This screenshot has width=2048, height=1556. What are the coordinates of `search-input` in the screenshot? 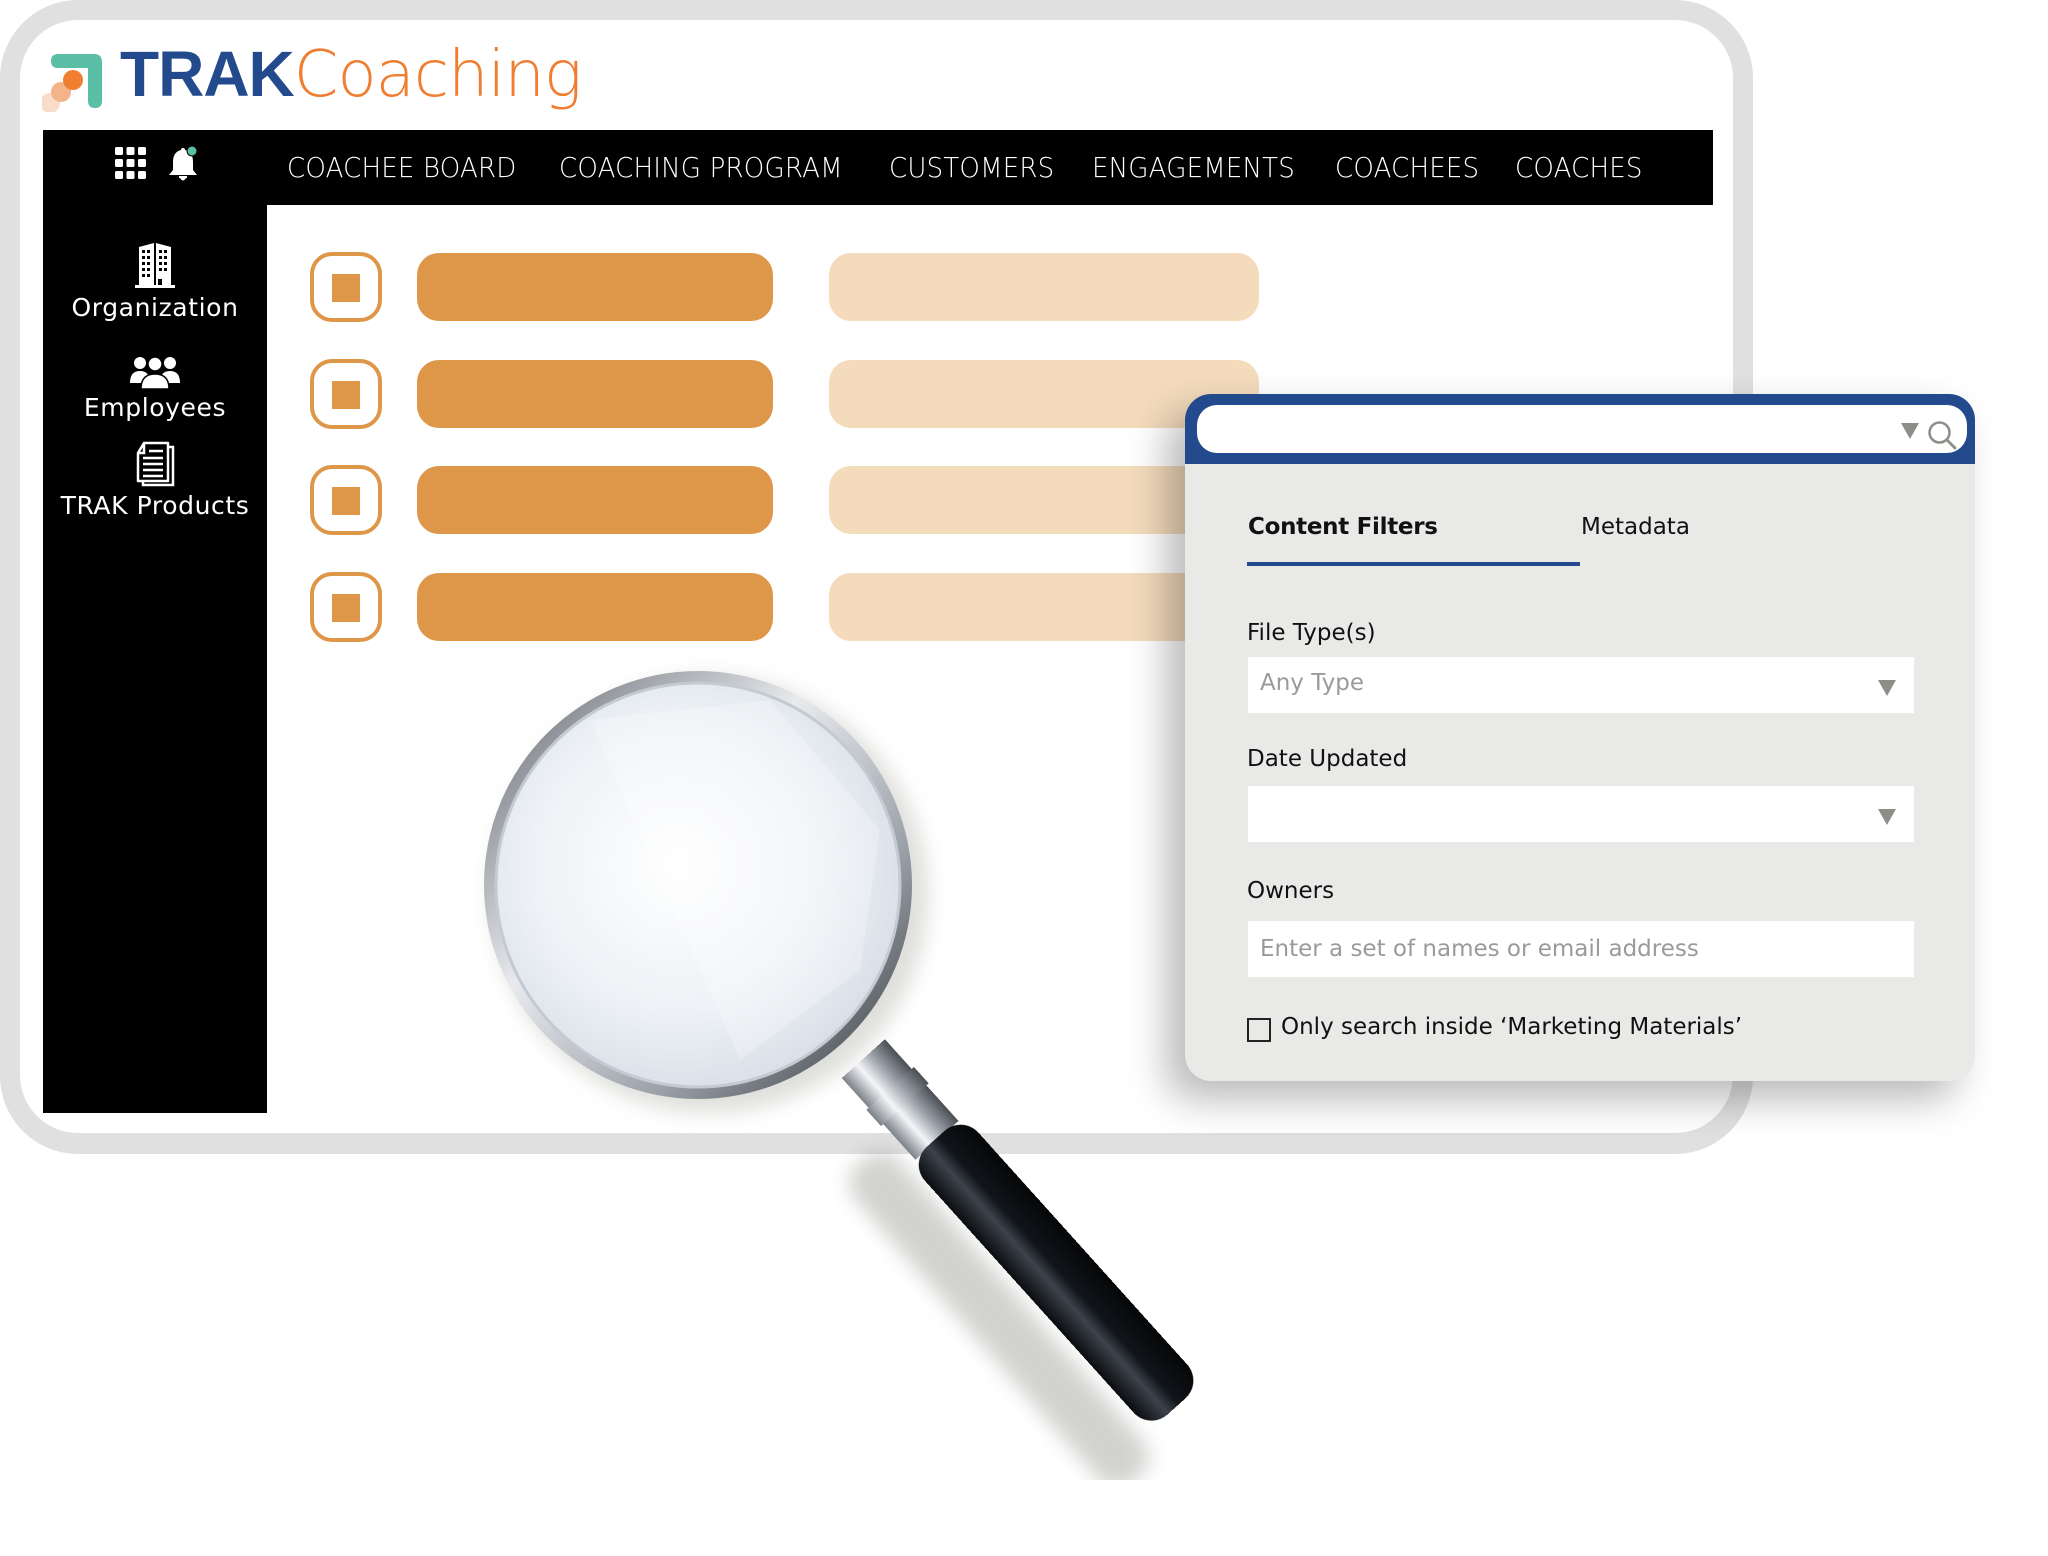 It's located at (1582, 429).